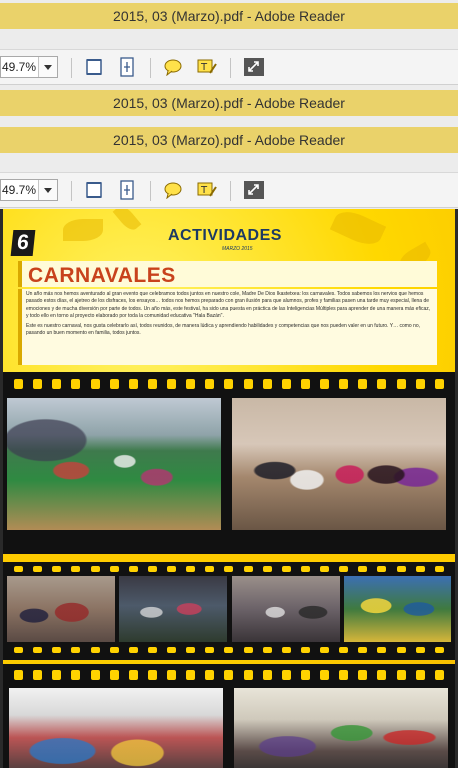 The width and height of the screenshot is (458, 768). What do you see at coordinates (229, 558) in the screenshot?
I see `yellow-band` at bounding box center [229, 558].